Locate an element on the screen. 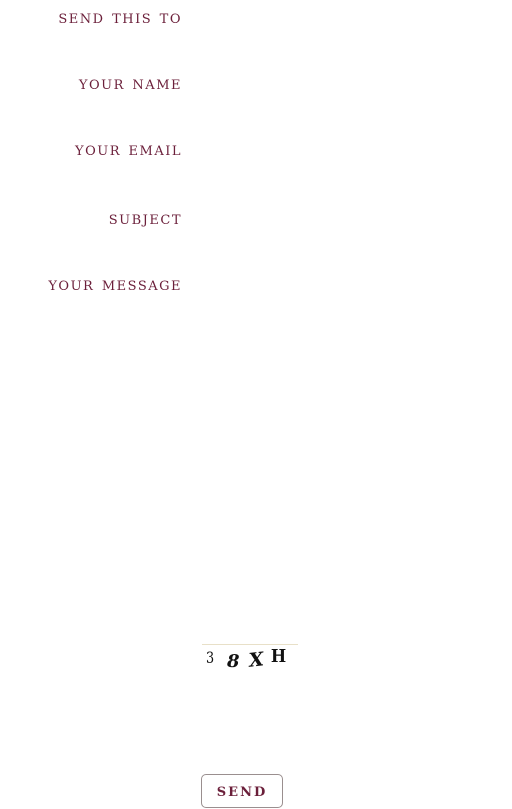  name-label: YOUR NAME is located at coordinates (130, 83).